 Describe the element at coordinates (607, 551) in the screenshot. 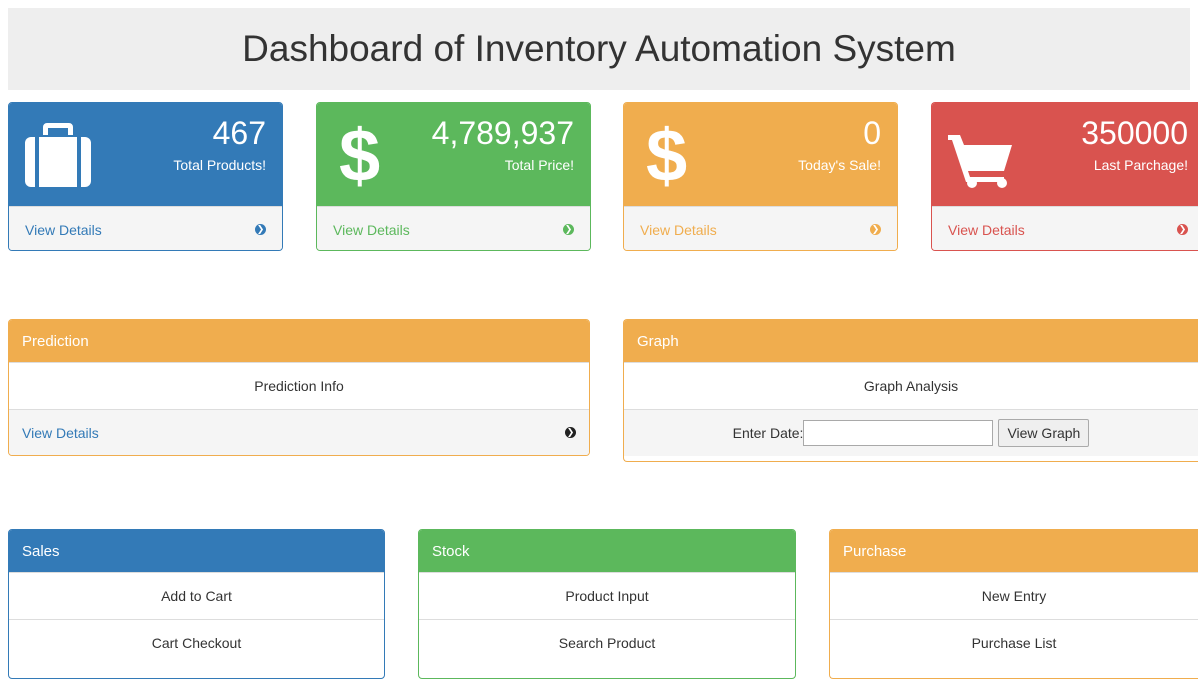

I see `stock-heading: Stock` at that location.